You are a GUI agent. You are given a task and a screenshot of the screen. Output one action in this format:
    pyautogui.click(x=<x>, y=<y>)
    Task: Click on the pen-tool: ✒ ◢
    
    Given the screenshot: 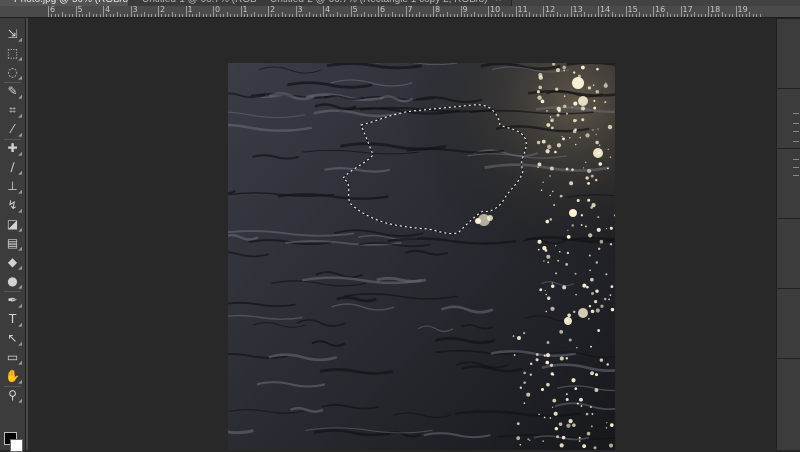 What is the action you would take?
    pyautogui.click(x=13, y=300)
    